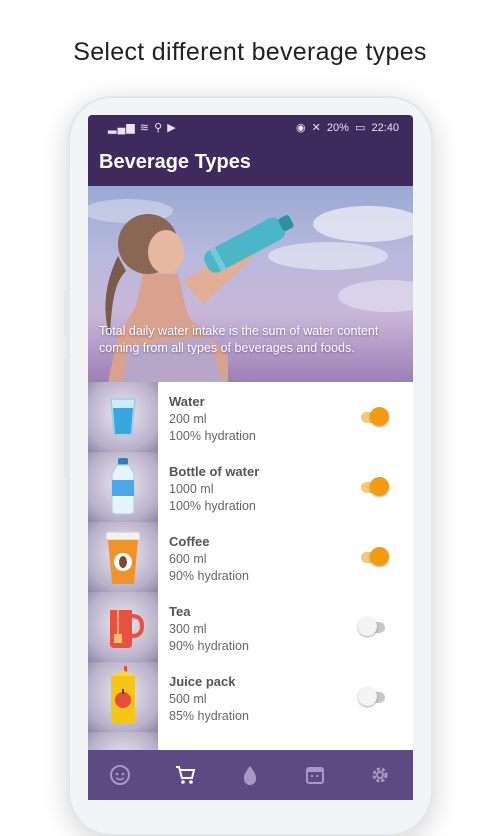 The image size is (500, 836). I want to click on beverage-volume: 300 ml, so click(188, 629).